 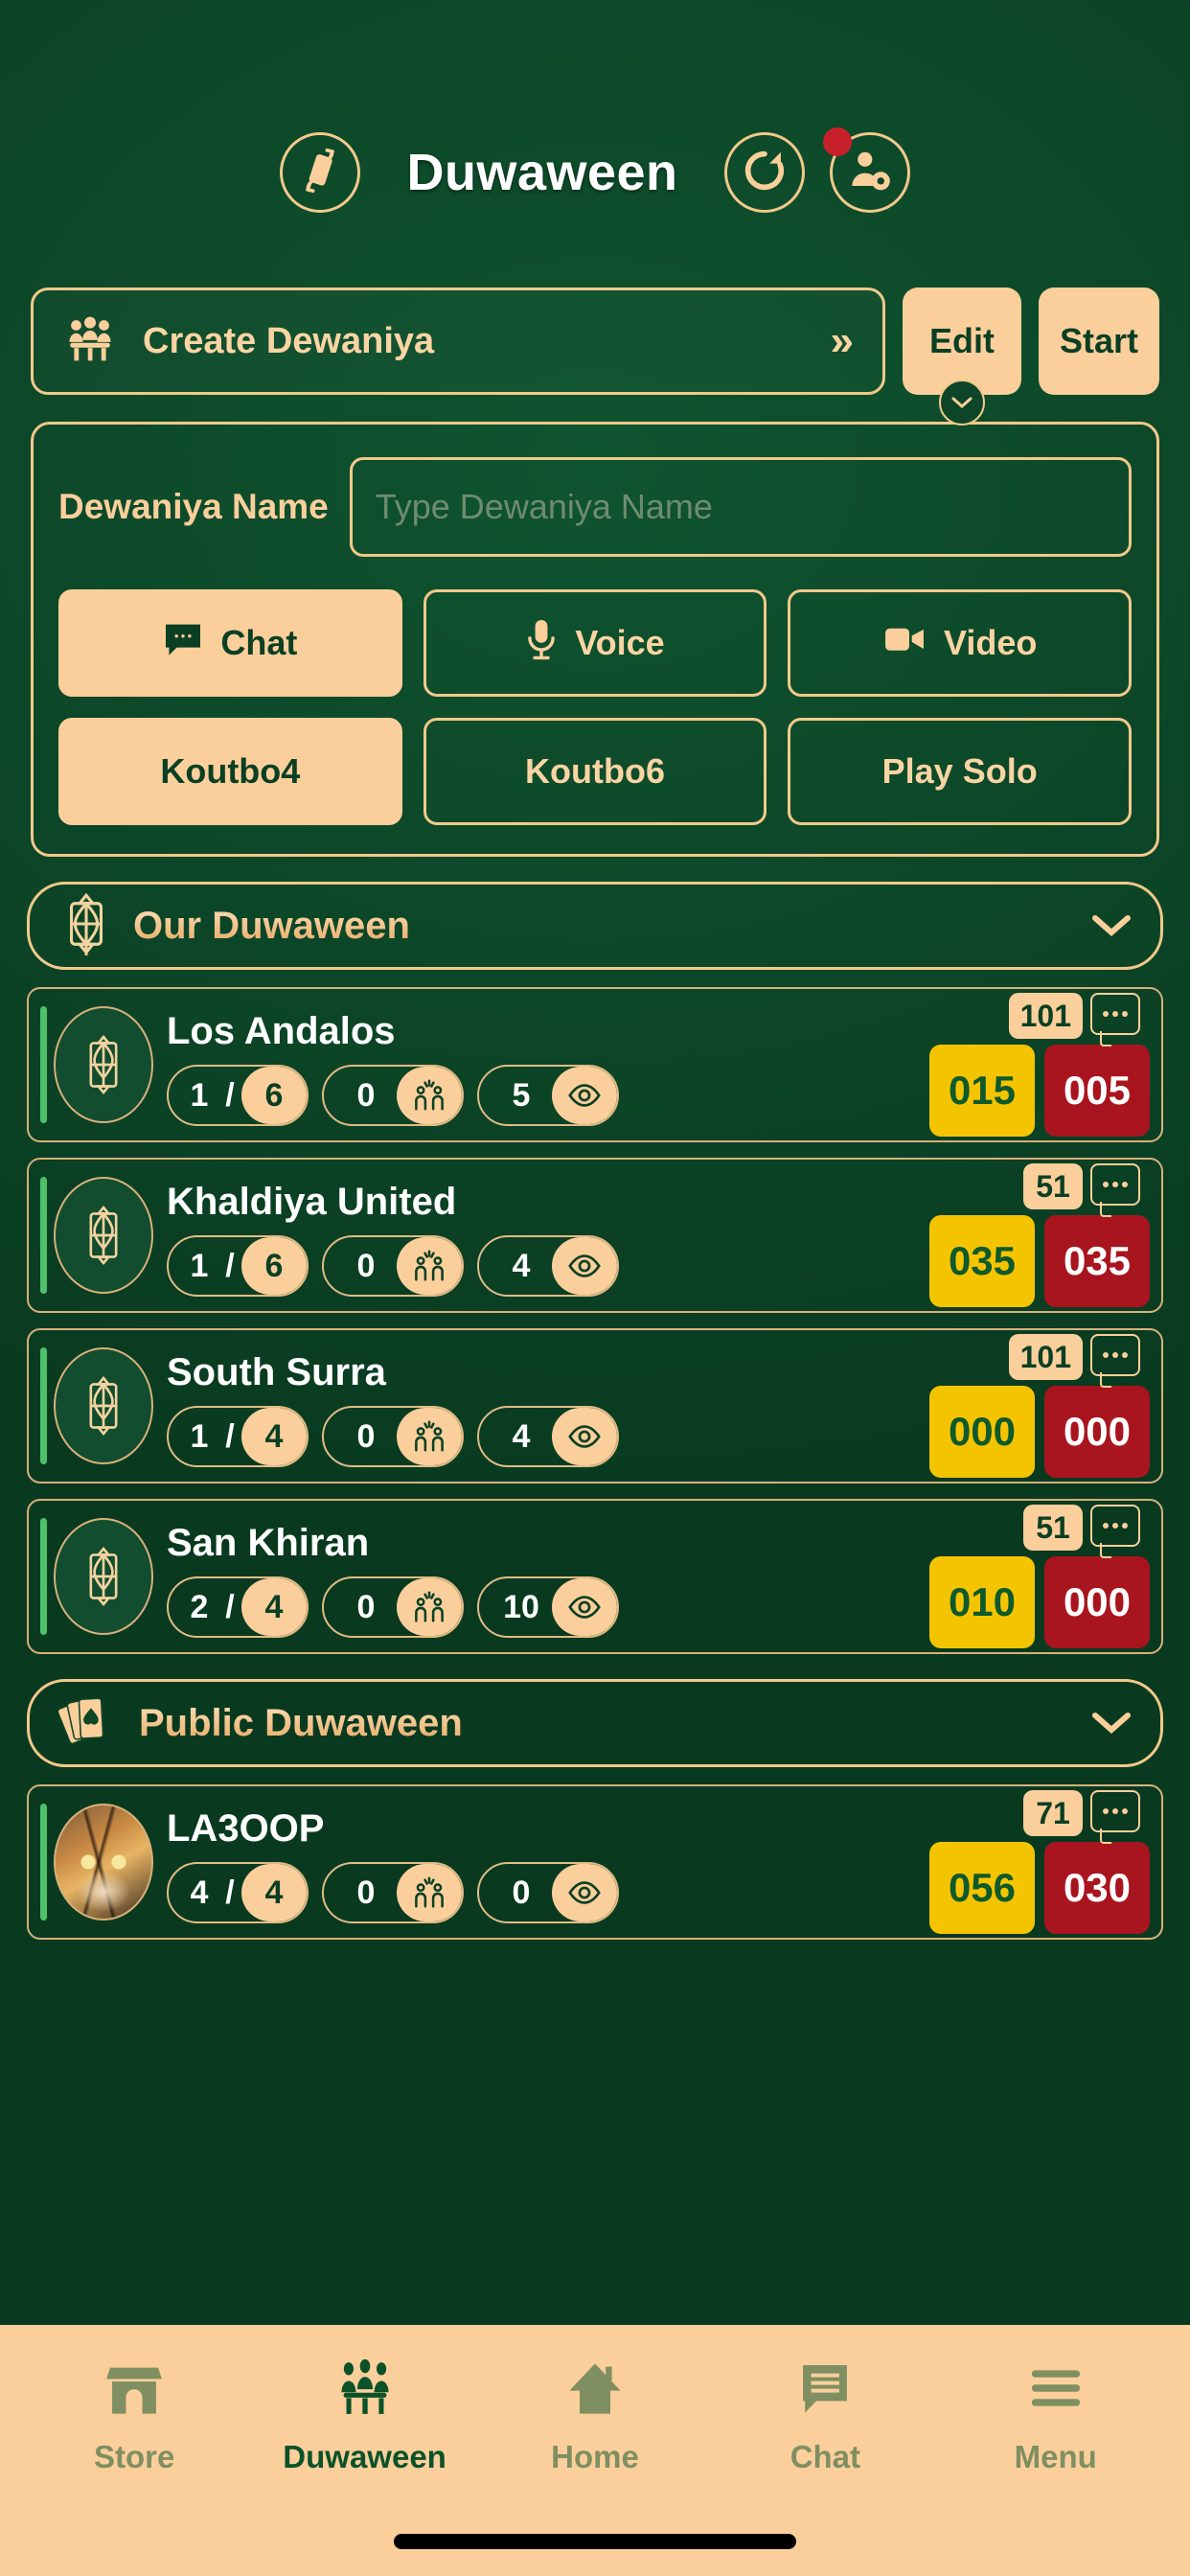 What do you see at coordinates (826, 2456) in the screenshot?
I see `nav-label-chat: Chat` at bounding box center [826, 2456].